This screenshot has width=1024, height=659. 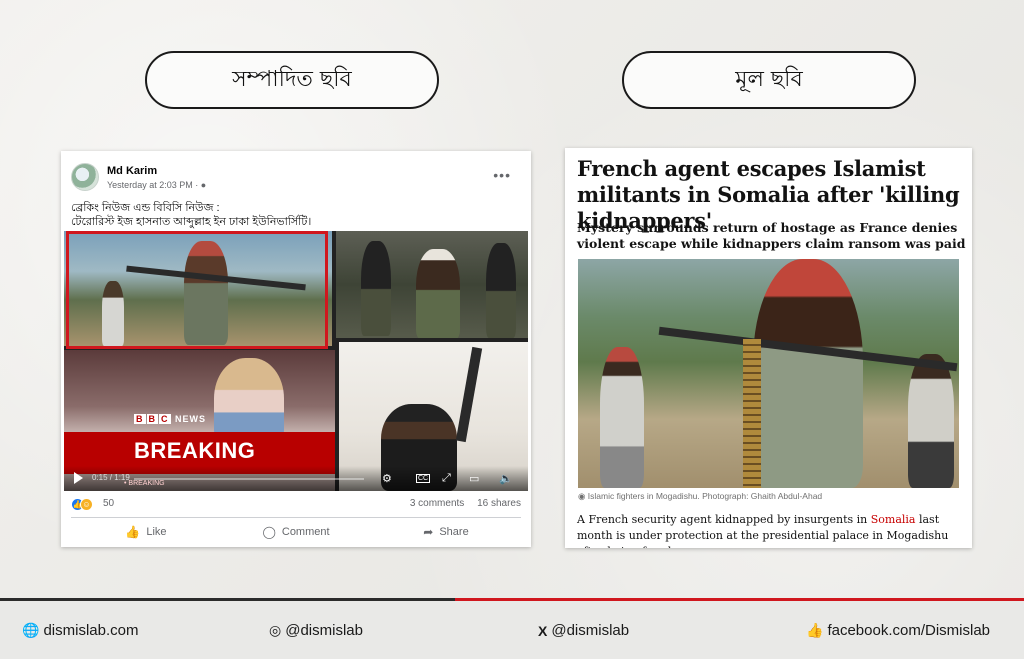 What do you see at coordinates (502, 175) in the screenshot?
I see `more-options-icon: •••` at bounding box center [502, 175].